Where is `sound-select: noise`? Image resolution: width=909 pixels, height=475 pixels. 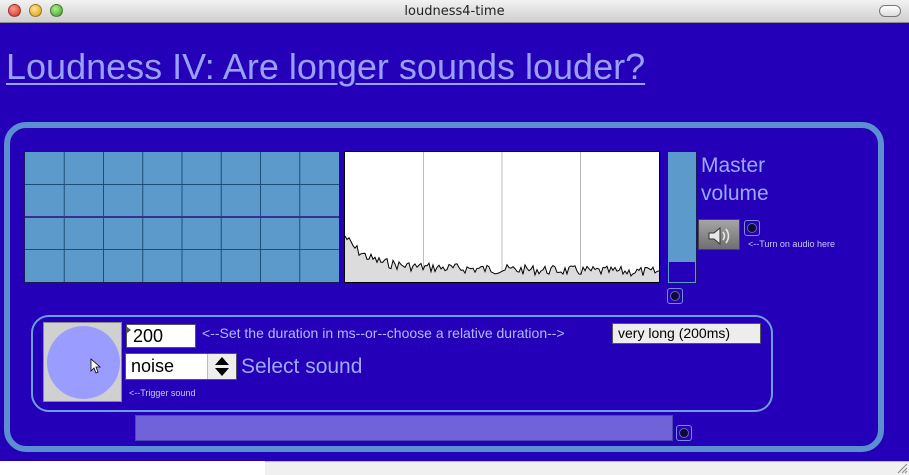 sound-select: noise is located at coordinates (181, 366).